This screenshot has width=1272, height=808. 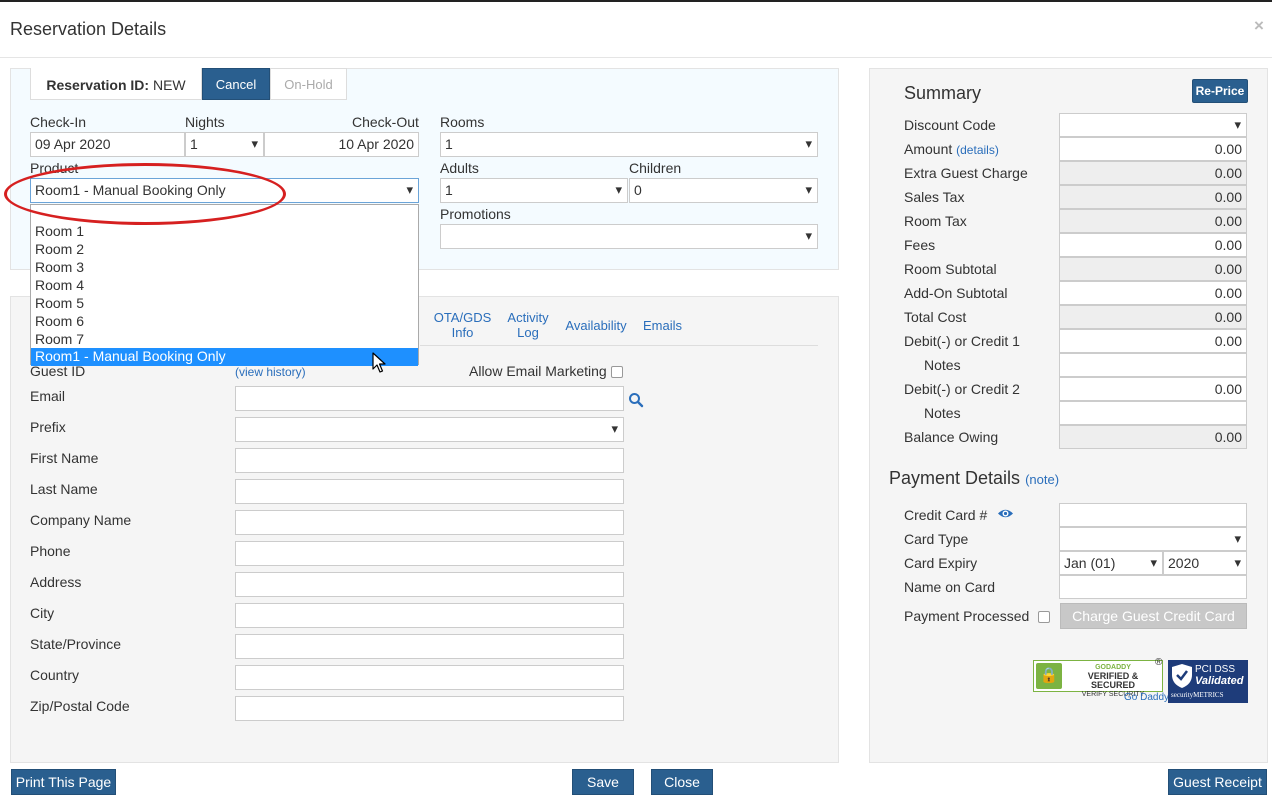 I want to click on checkout-input: 10 Apr 2020, so click(x=341, y=144).